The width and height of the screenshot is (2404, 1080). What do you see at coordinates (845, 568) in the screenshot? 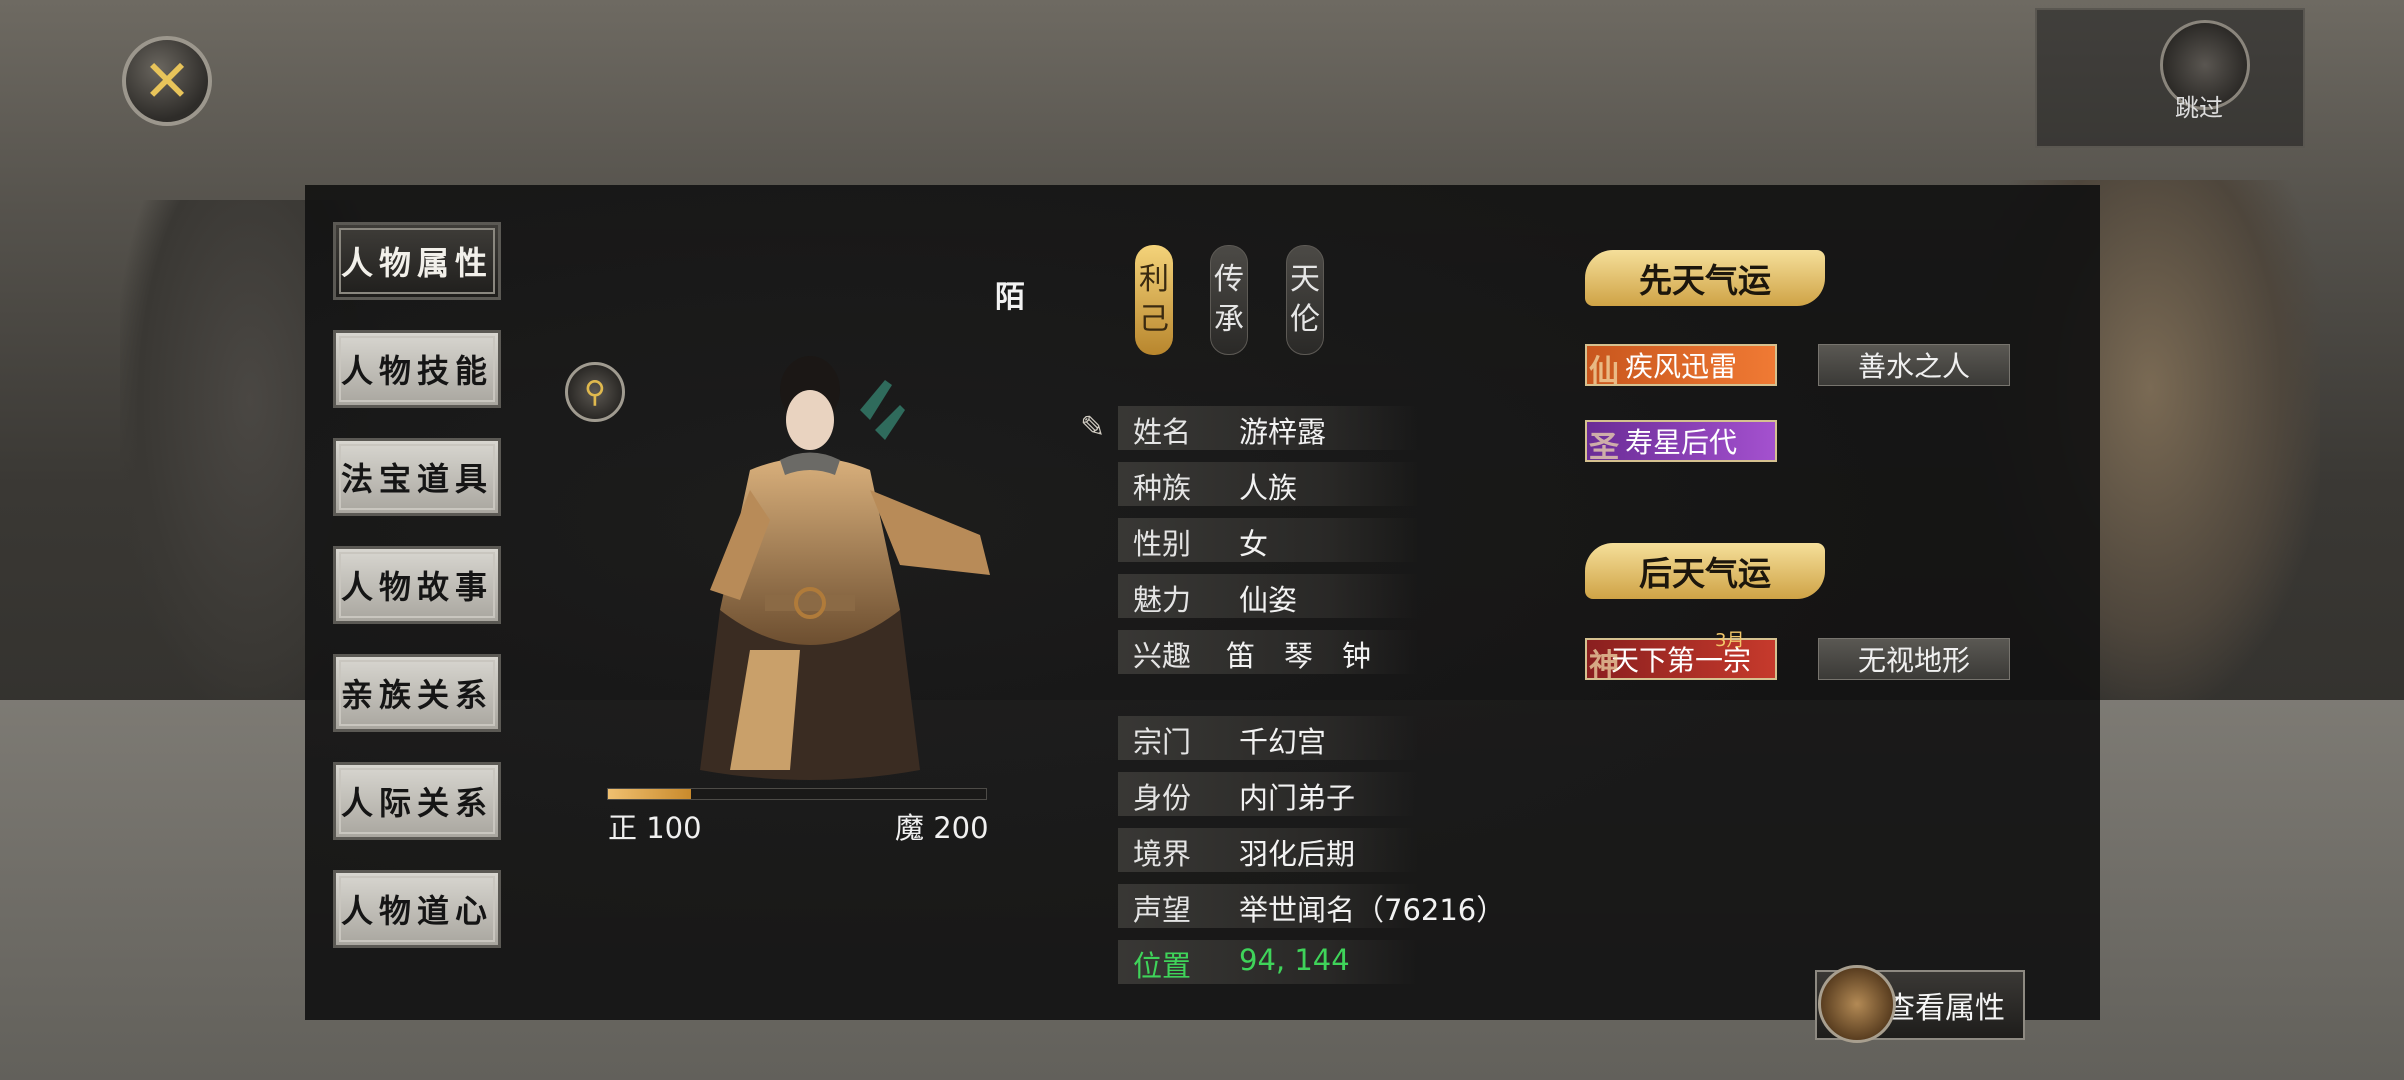
I see `character-portrait` at bounding box center [845, 568].